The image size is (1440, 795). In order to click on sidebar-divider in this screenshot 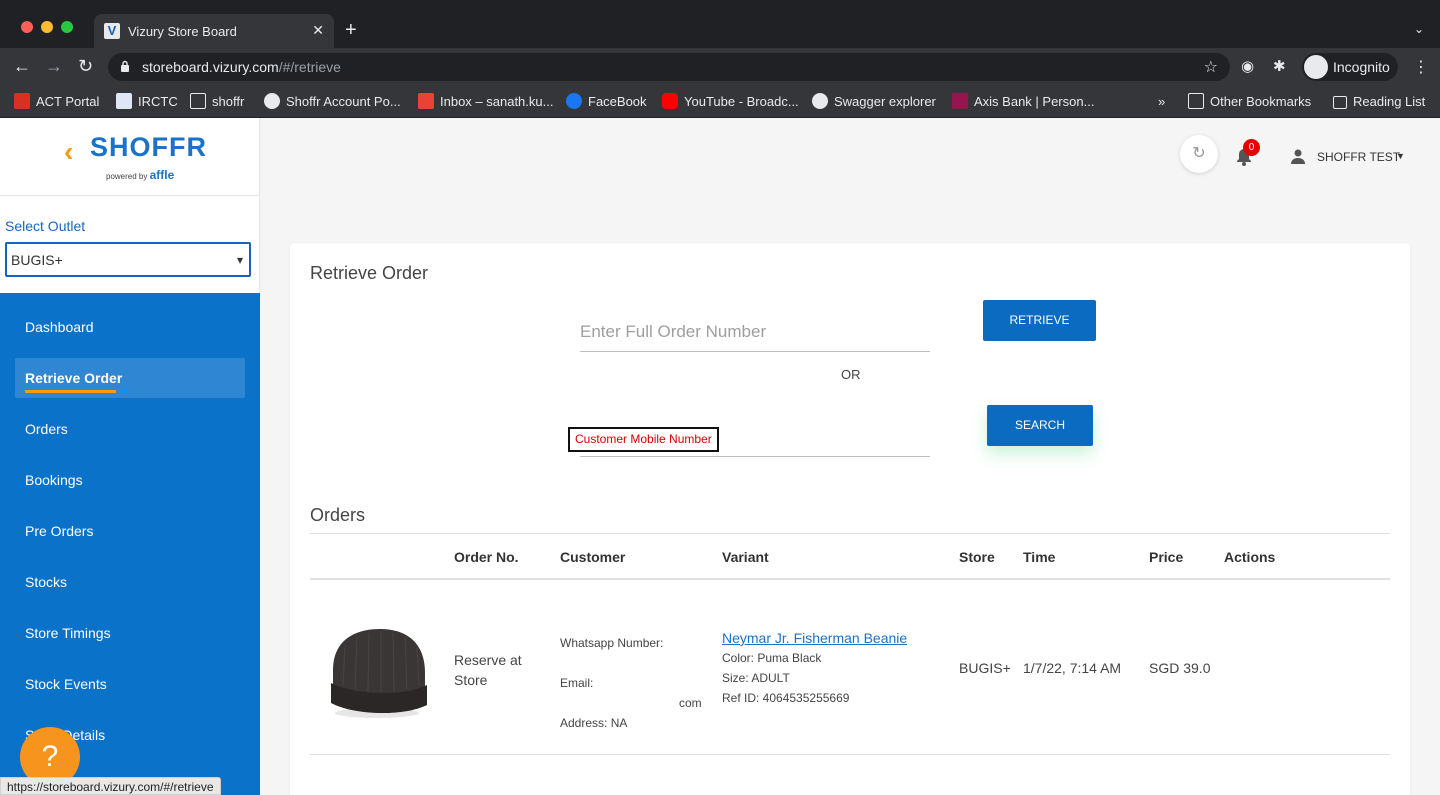, I will do `click(129, 195)`.